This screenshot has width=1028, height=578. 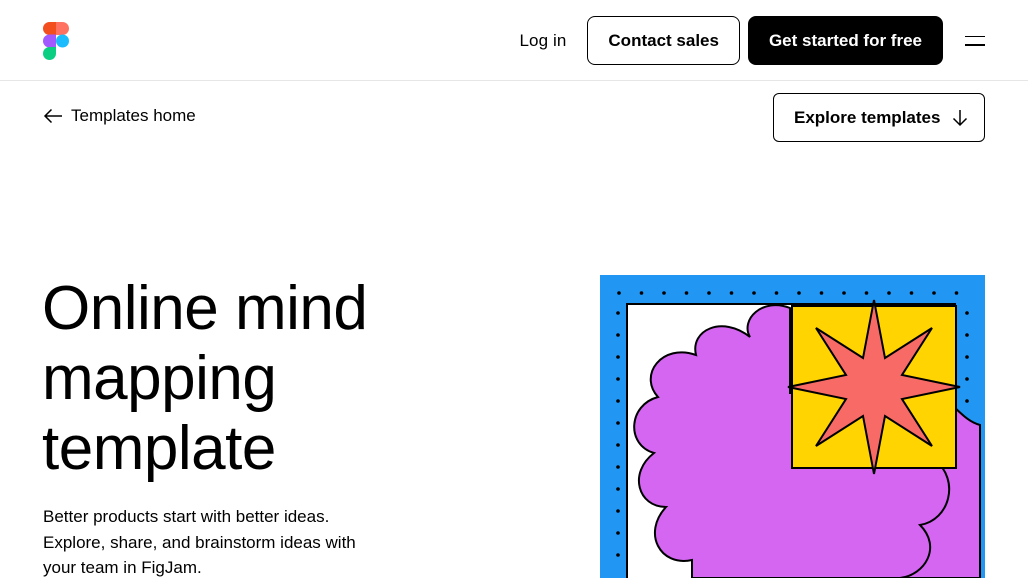 What do you see at coordinates (133, 115) in the screenshot?
I see `breadcrumb-label: Templates home` at bounding box center [133, 115].